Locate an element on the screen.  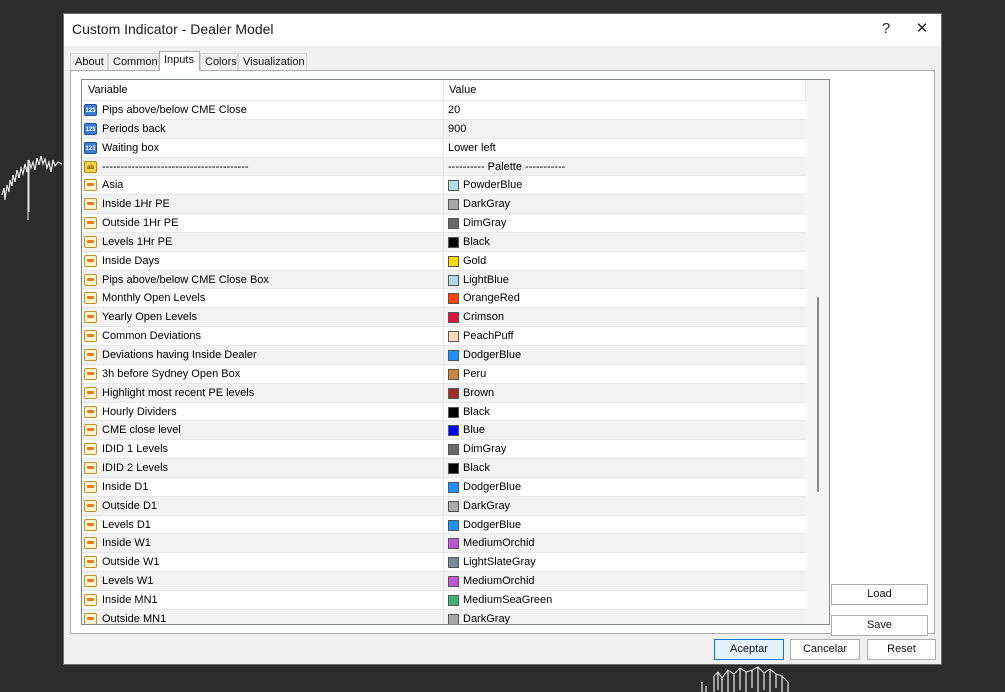
variable-value: Lower left is located at coordinates (472, 148).